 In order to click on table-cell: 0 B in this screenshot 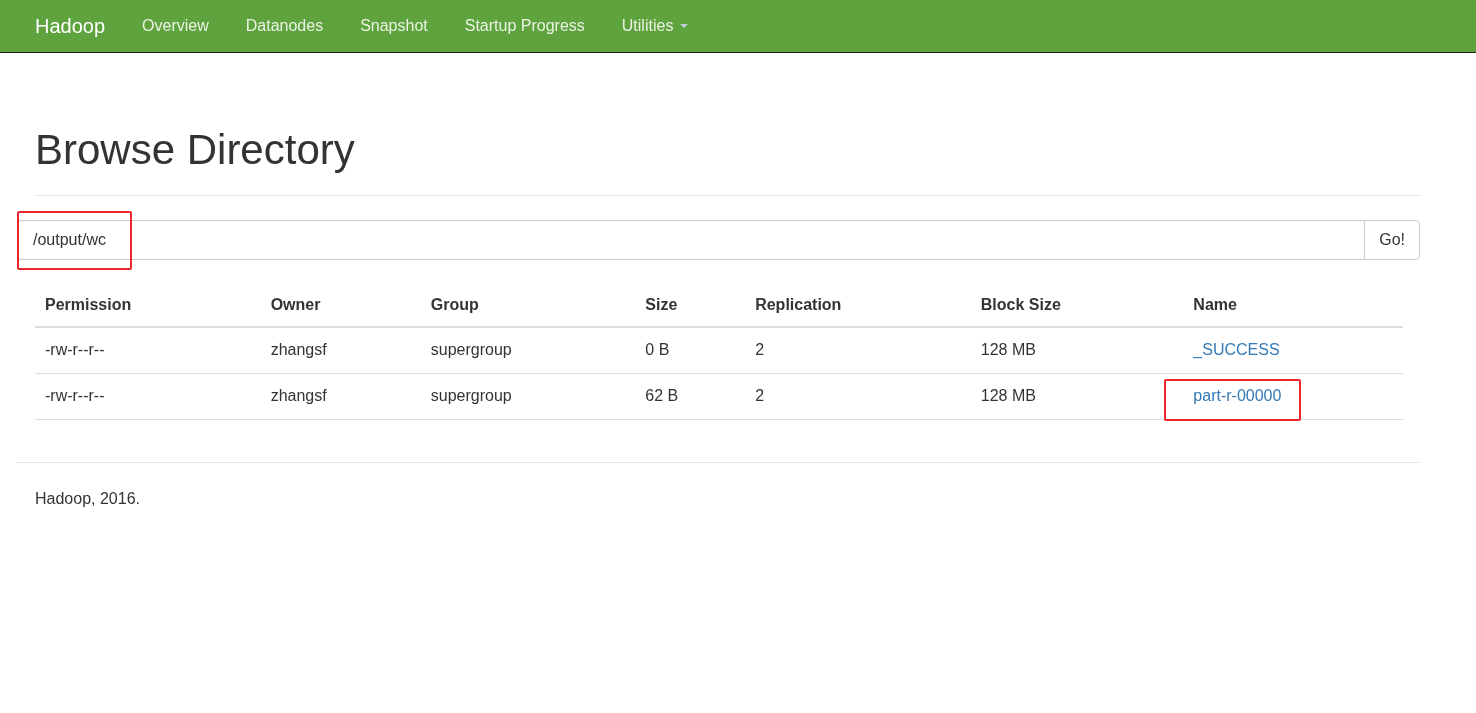, I will do `click(690, 350)`.